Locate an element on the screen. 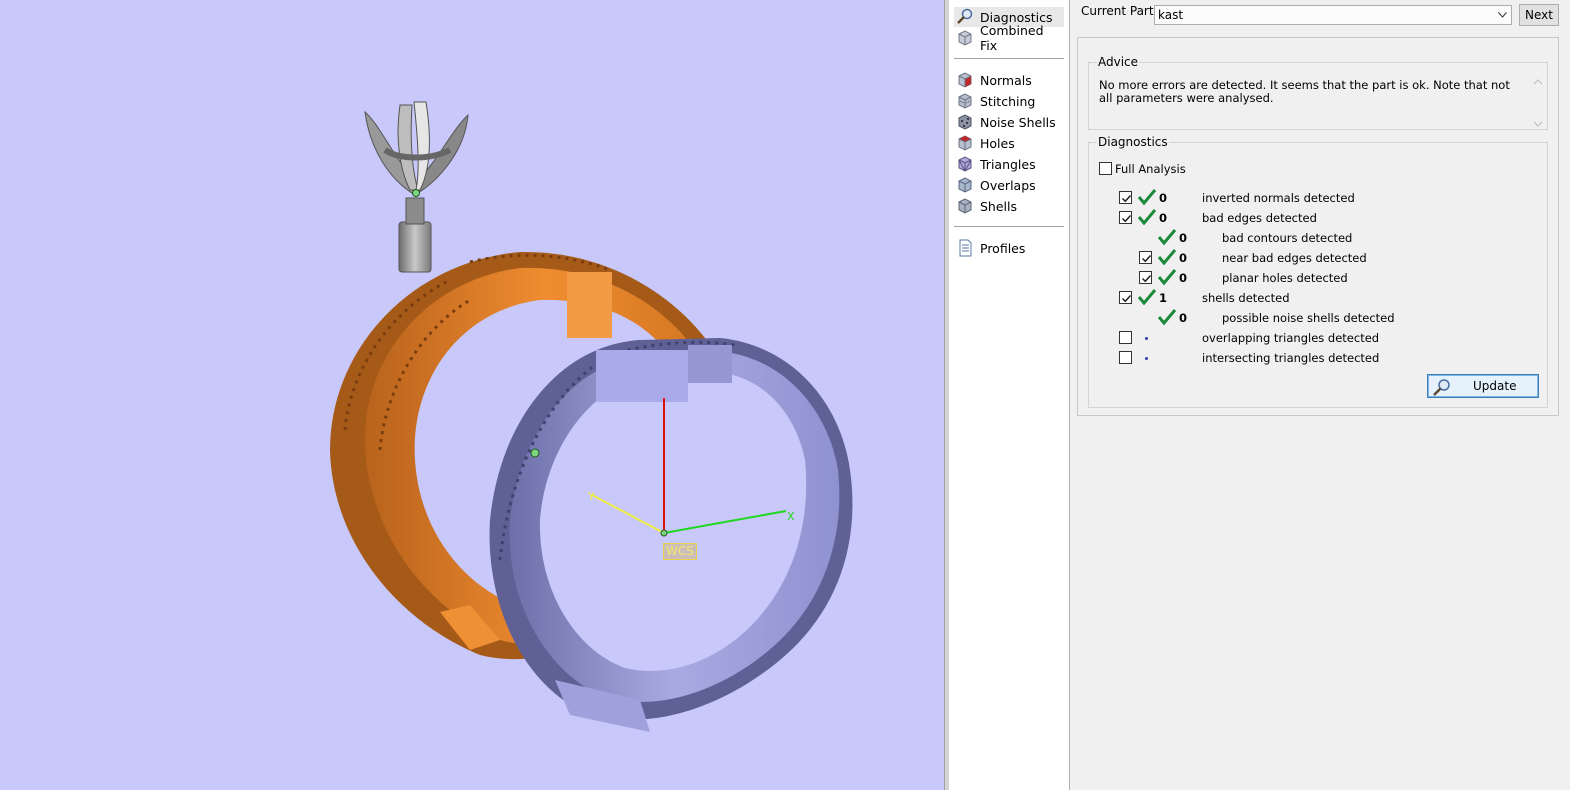 The height and width of the screenshot is (790, 1570). chevron-down-icon is located at coordinates (1502, 15).